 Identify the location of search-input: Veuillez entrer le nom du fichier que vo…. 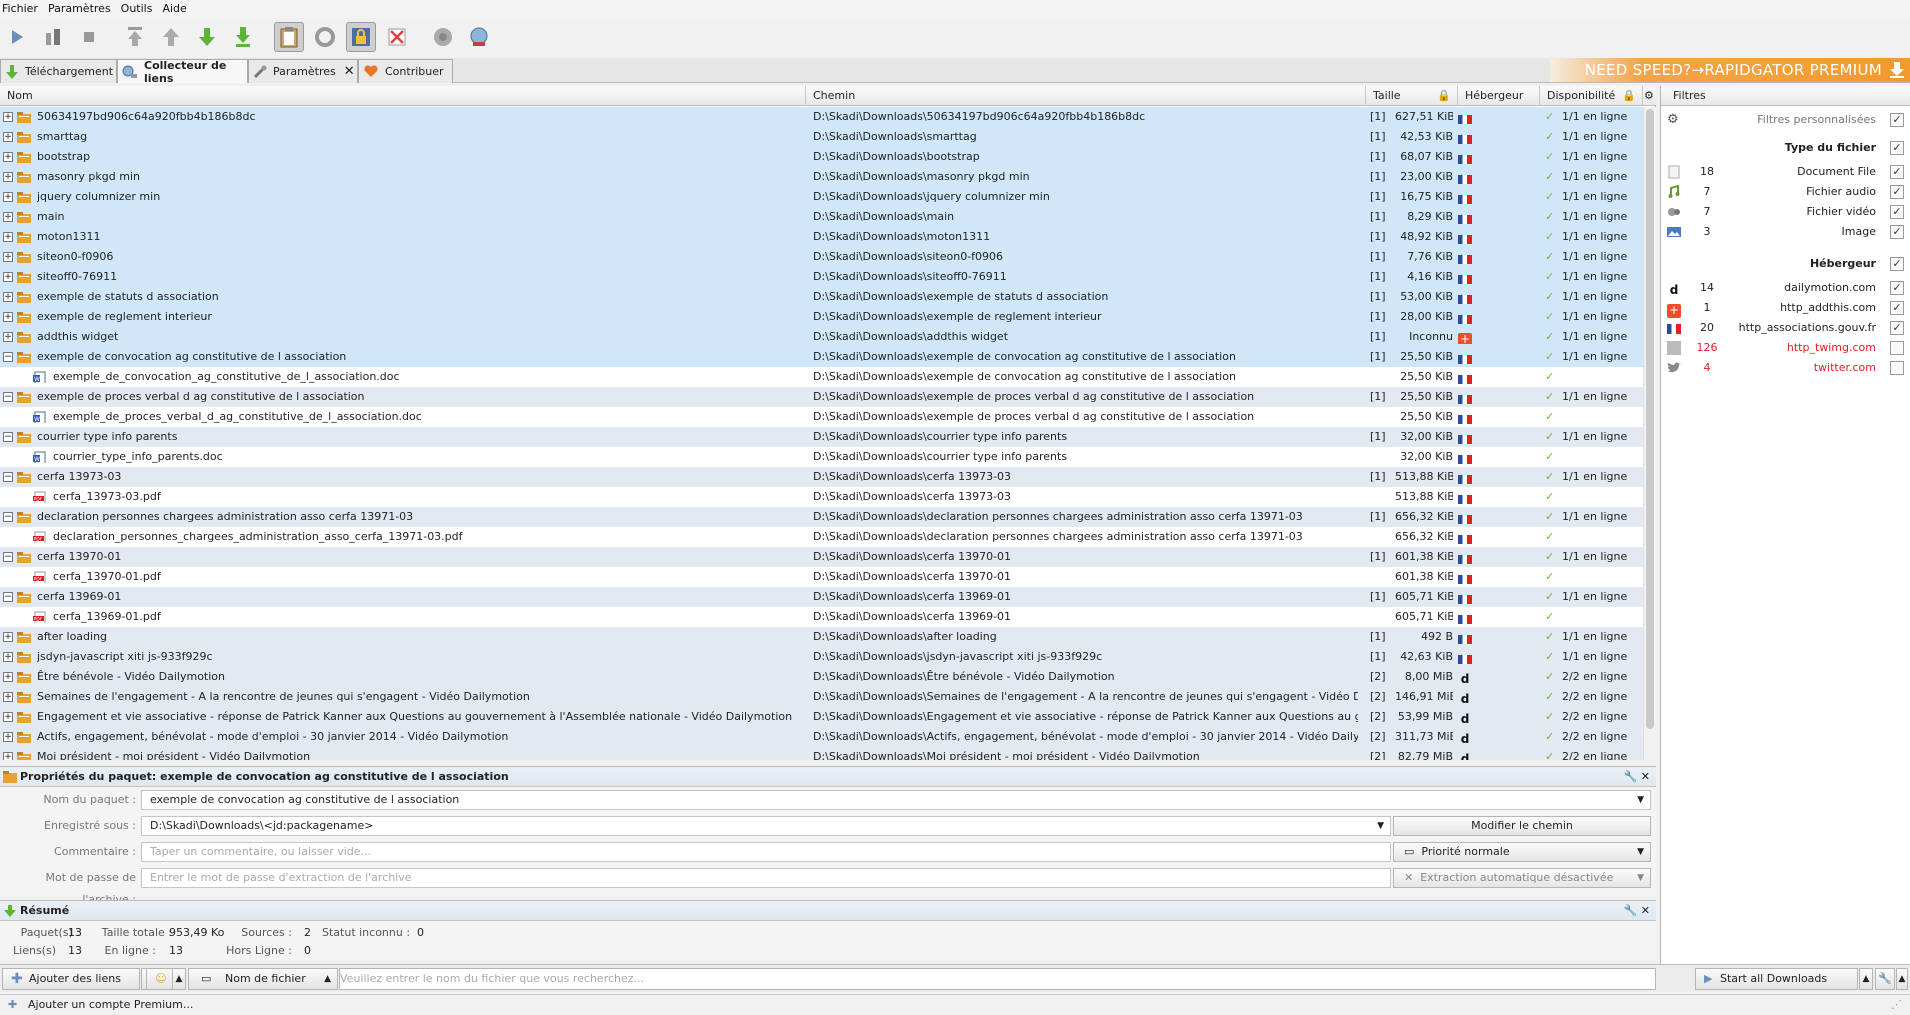
(997, 979).